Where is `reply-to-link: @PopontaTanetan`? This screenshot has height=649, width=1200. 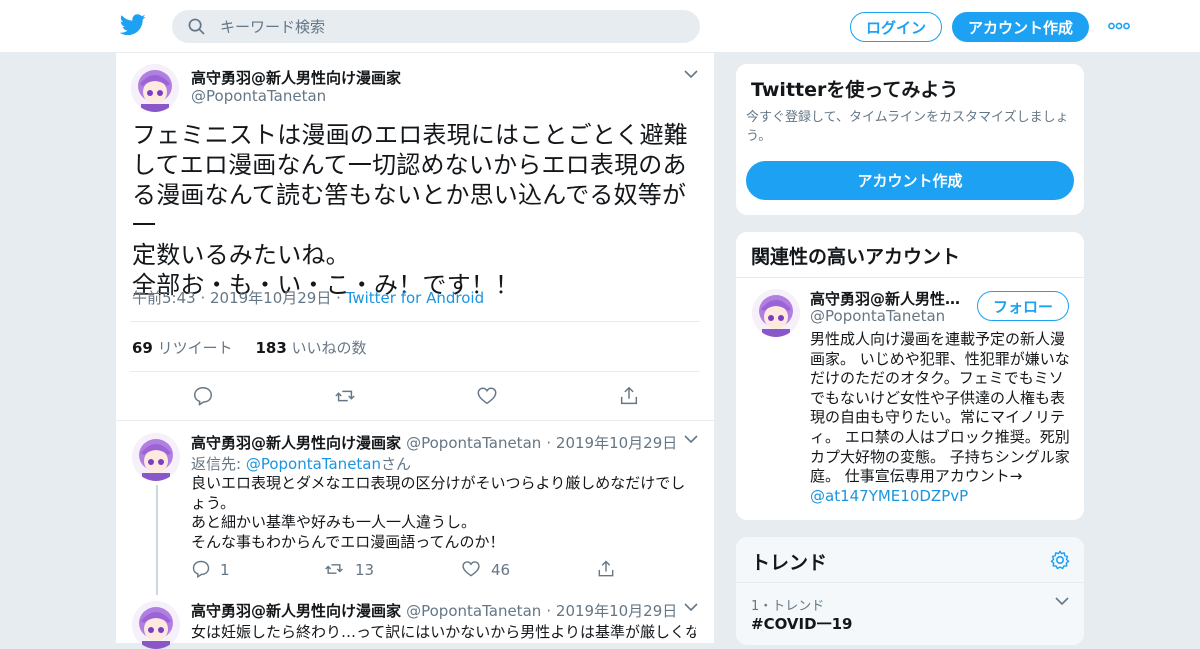 reply-to-link: @PopontaTanetan is located at coordinates (313, 464).